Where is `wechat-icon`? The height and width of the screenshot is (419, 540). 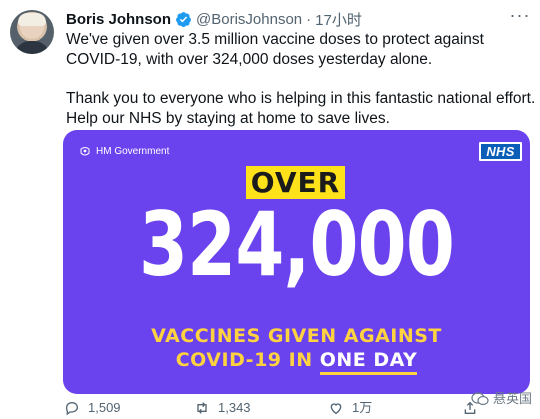 wechat-icon is located at coordinates (480, 399).